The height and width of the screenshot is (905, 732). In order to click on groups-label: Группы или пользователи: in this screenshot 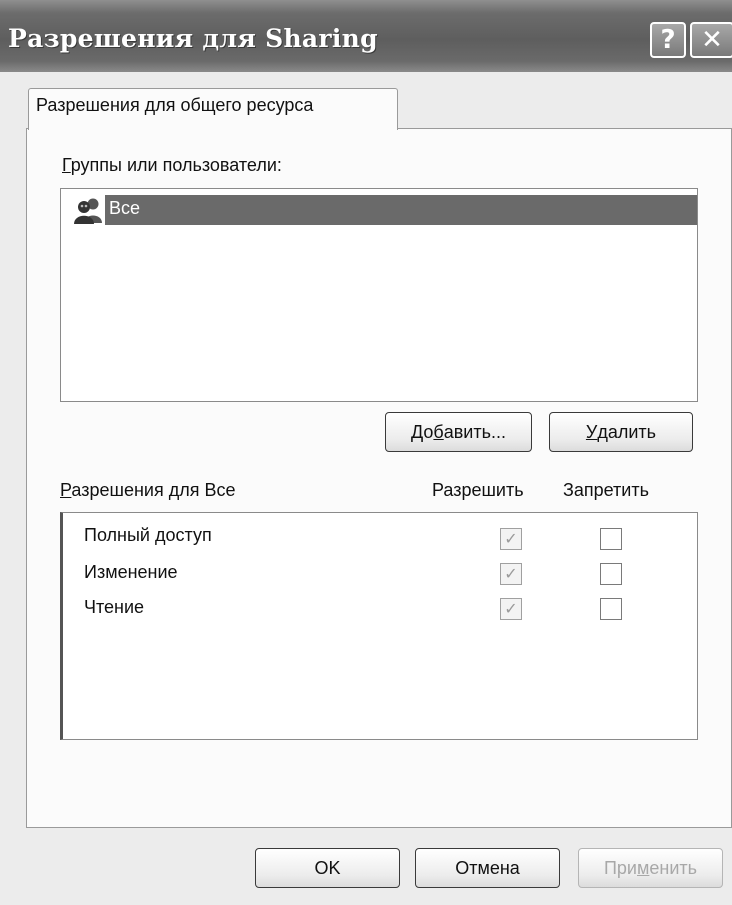, I will do `click(172, 165)`.